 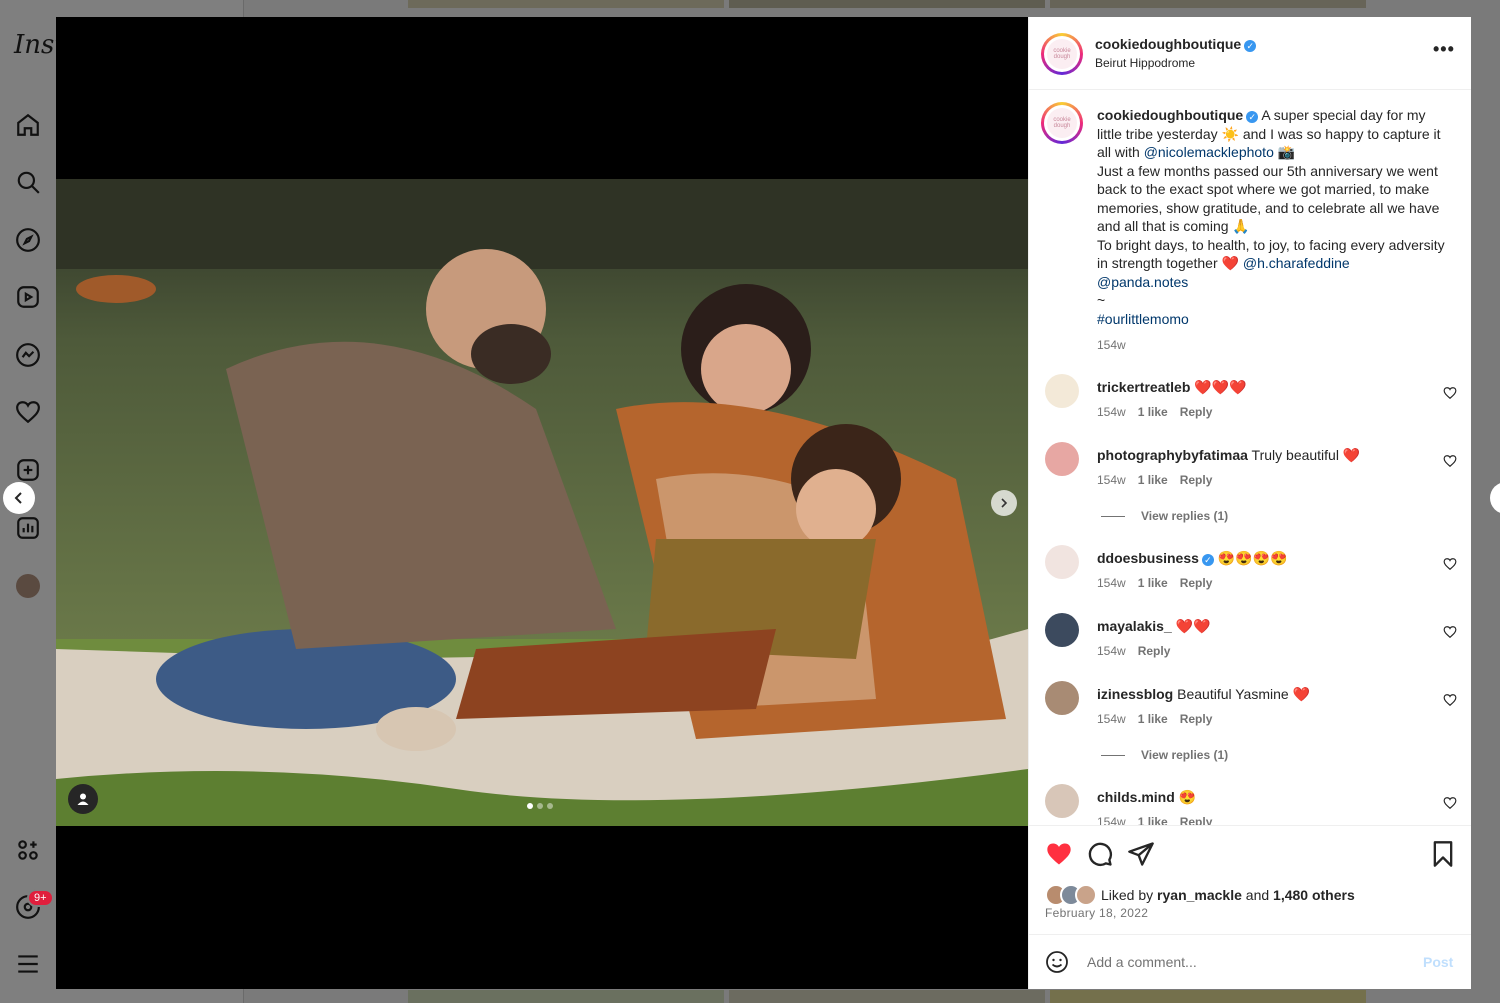 What do you see at coordinates (1057, 962) in the screenshot?
I see `emoji-icon` at bounding box center [1057, 962].